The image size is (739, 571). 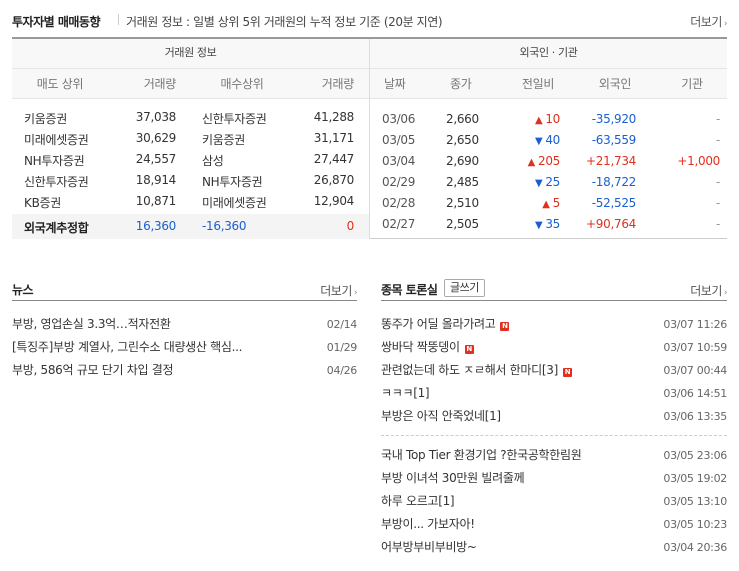 I want to click on board-item-title: 쌍바닥 짝뚱뎅이, so click(x=420, y=347).